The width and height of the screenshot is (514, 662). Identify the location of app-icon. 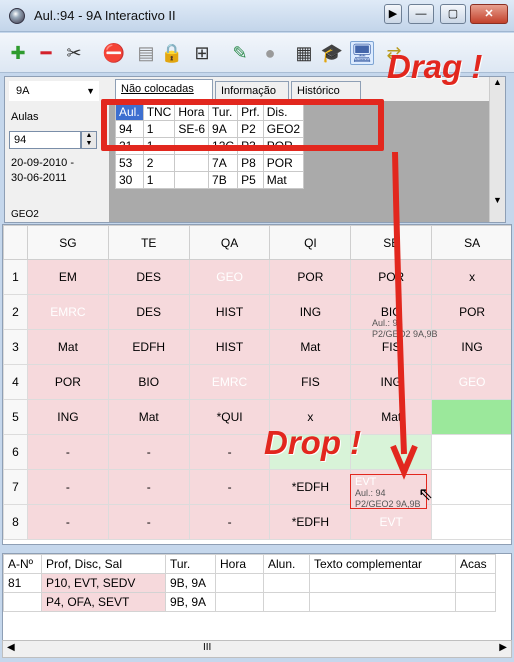
(17, 16).